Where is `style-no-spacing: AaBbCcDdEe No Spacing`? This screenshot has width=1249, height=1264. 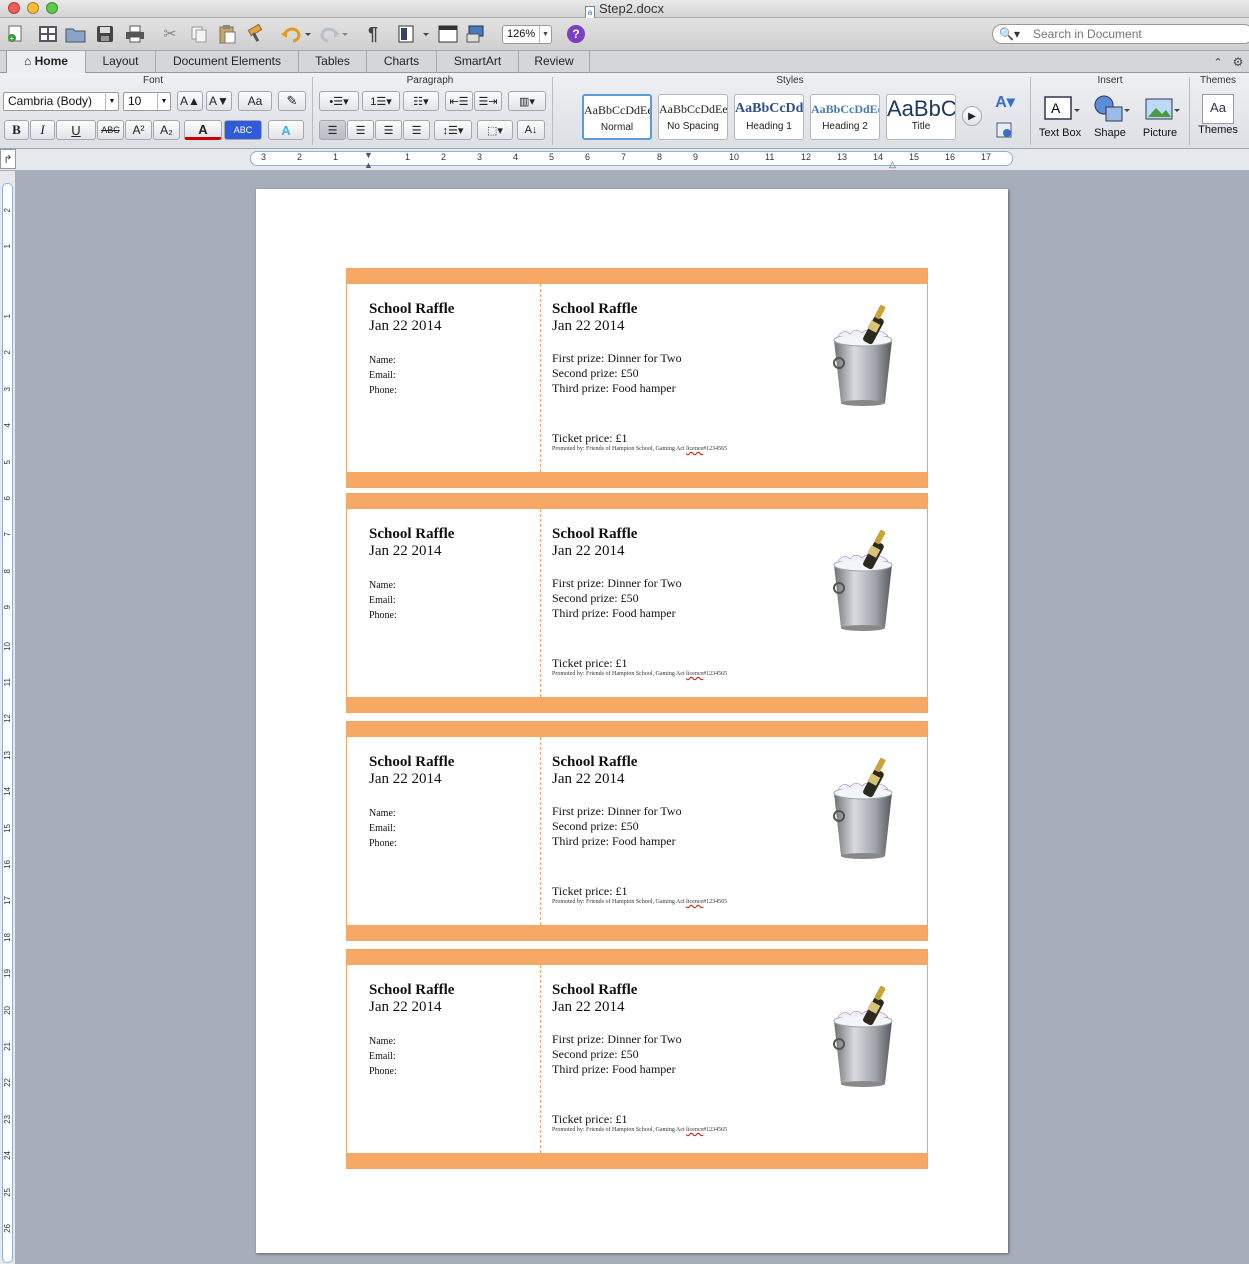 style-no-spacing: AaBbCcDdEe No Spacing is located at coordinates (693, 117).